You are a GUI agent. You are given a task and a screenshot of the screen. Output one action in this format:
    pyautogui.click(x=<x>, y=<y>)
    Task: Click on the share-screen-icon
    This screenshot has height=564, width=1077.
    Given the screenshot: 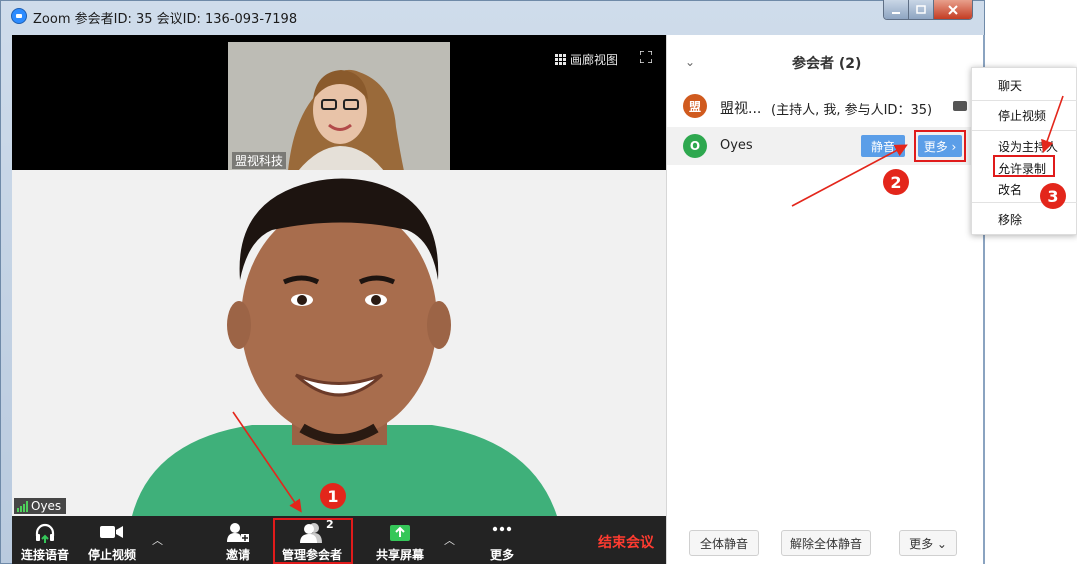 What is the action you would take?
    pyautogui.click(x=400, y=533)
    